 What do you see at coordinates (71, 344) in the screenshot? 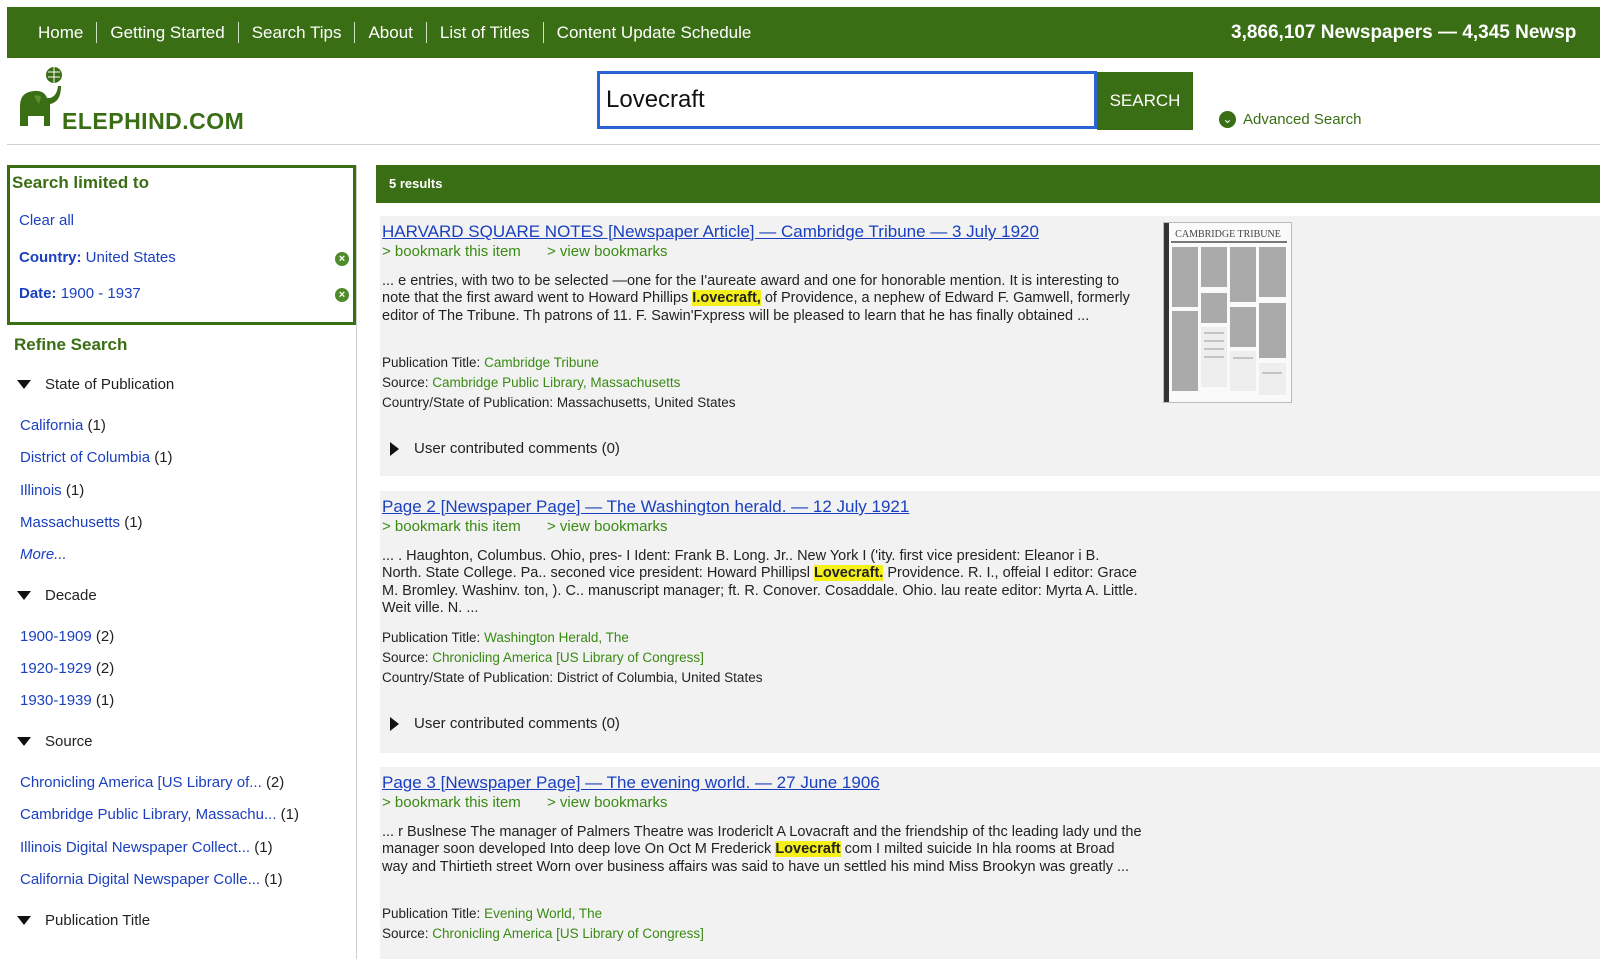
I see `refine-search-title: Refine Search` at bounding box center [71, 344].